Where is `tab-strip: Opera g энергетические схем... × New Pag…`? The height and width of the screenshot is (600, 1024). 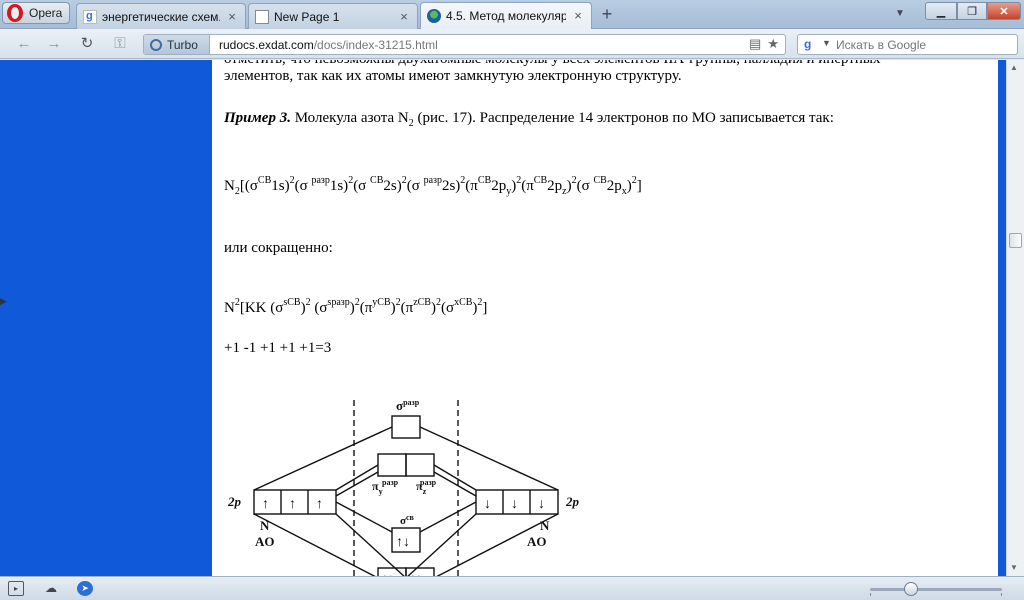 tab-strip: Opera g энергетические схем... × New Pag… is located at coordinates (512, 14).